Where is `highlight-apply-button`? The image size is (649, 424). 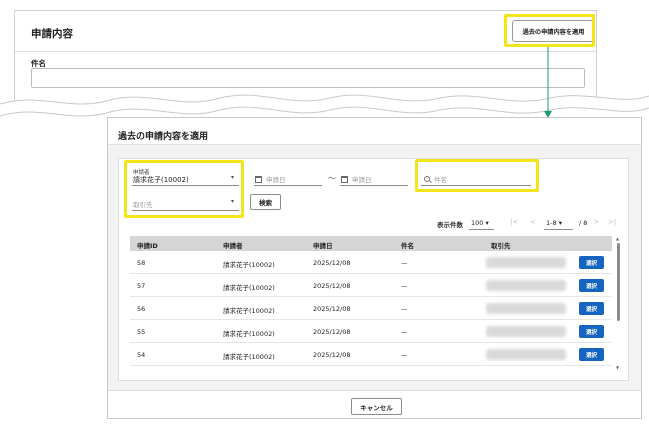 highlight-apply-button is located at coordinates (549, 30).